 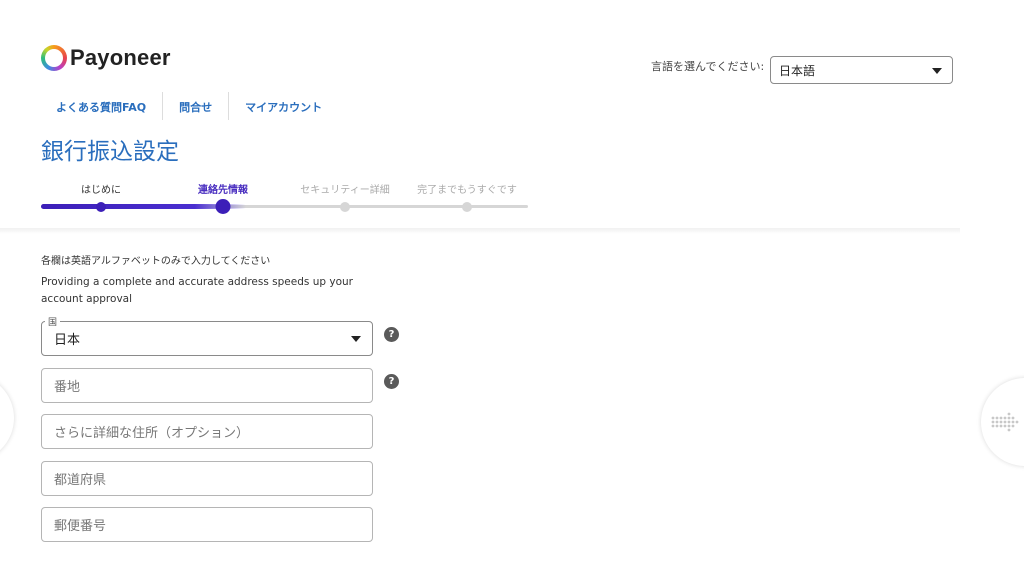 I want to click on top-nav: よくある質問FAQ 問合せ マイアカウント, so click(x=189, y=106).